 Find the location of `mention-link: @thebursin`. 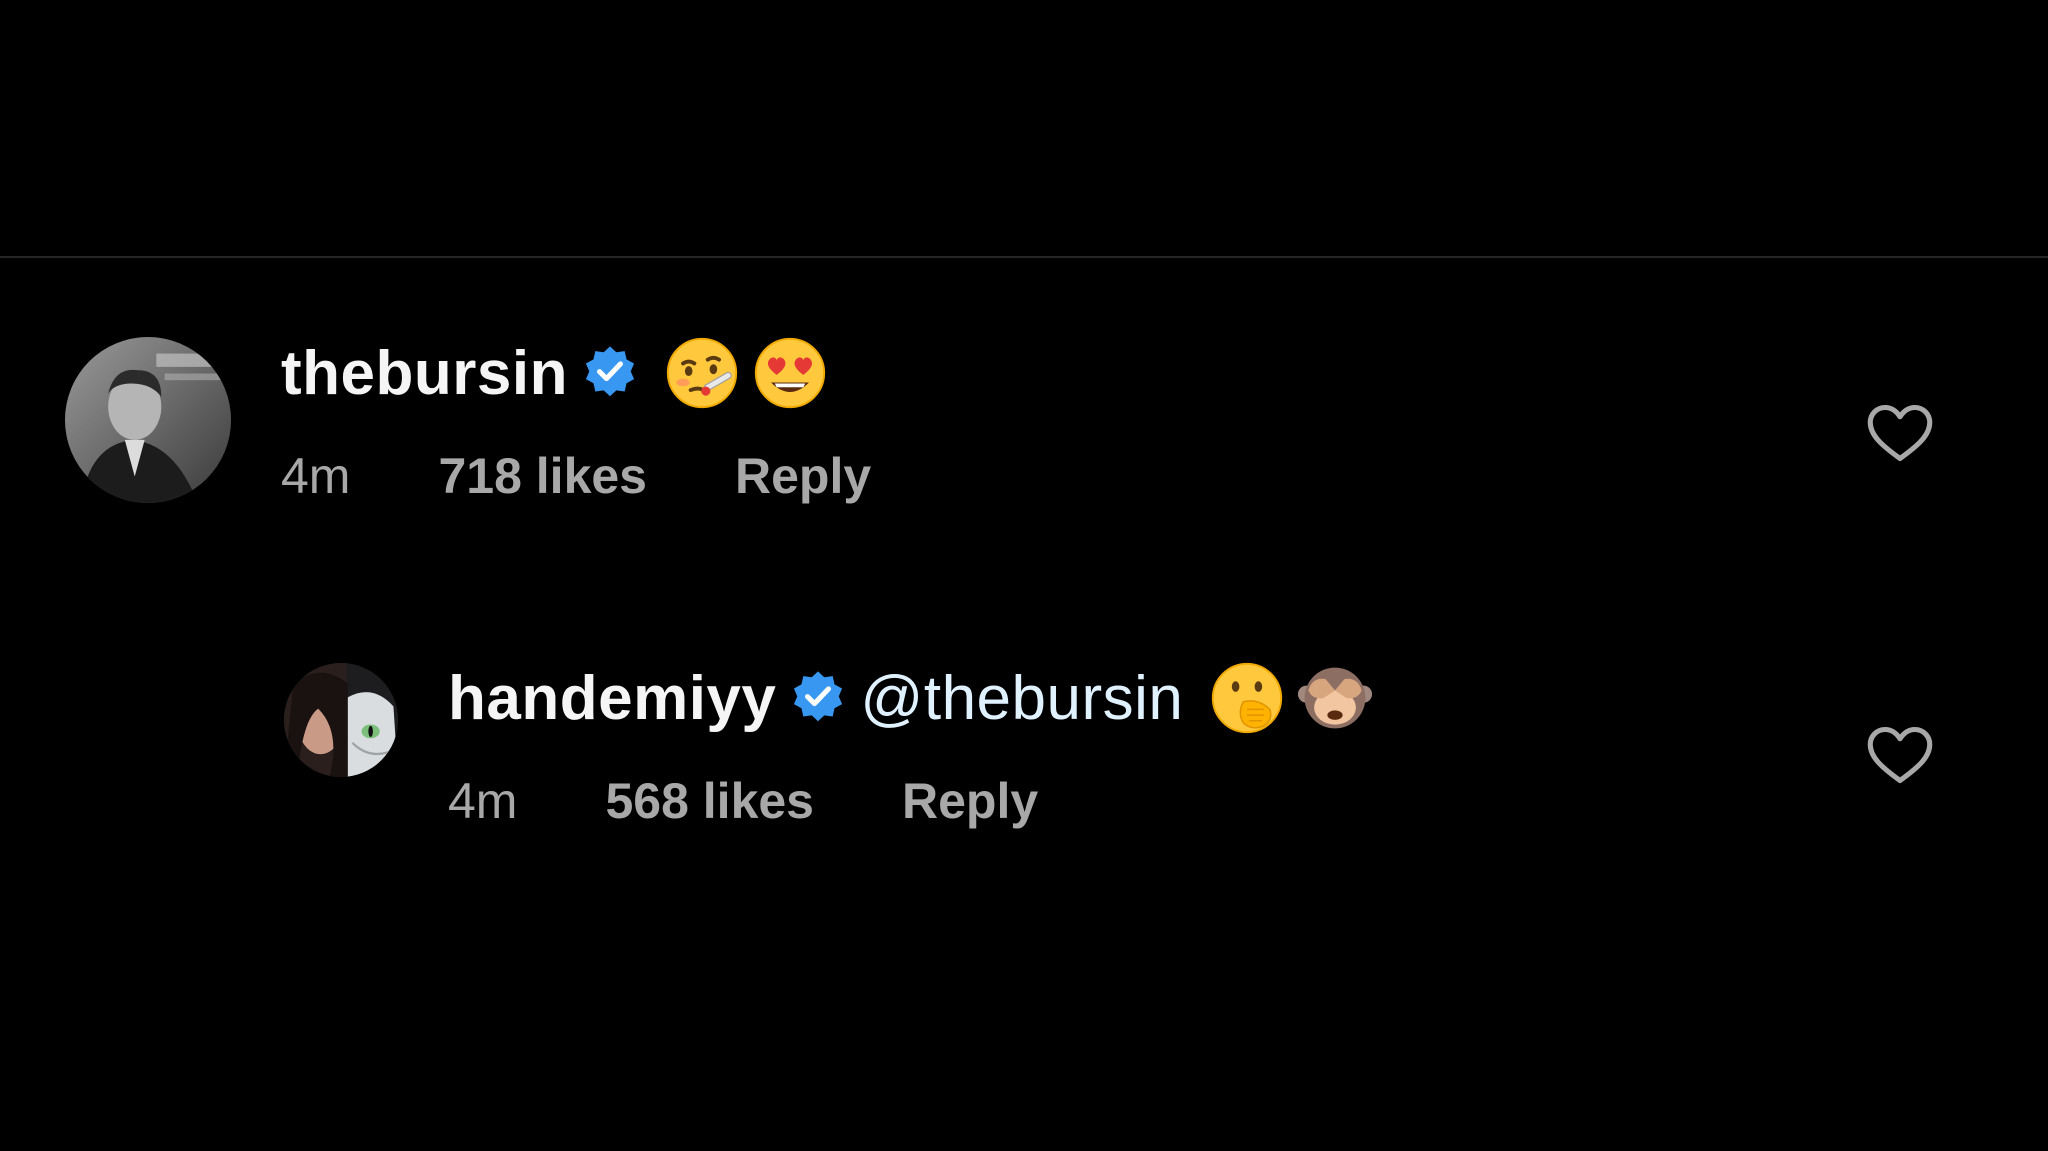

mention-link: @thebursin is located at coordinates (1021, 698).